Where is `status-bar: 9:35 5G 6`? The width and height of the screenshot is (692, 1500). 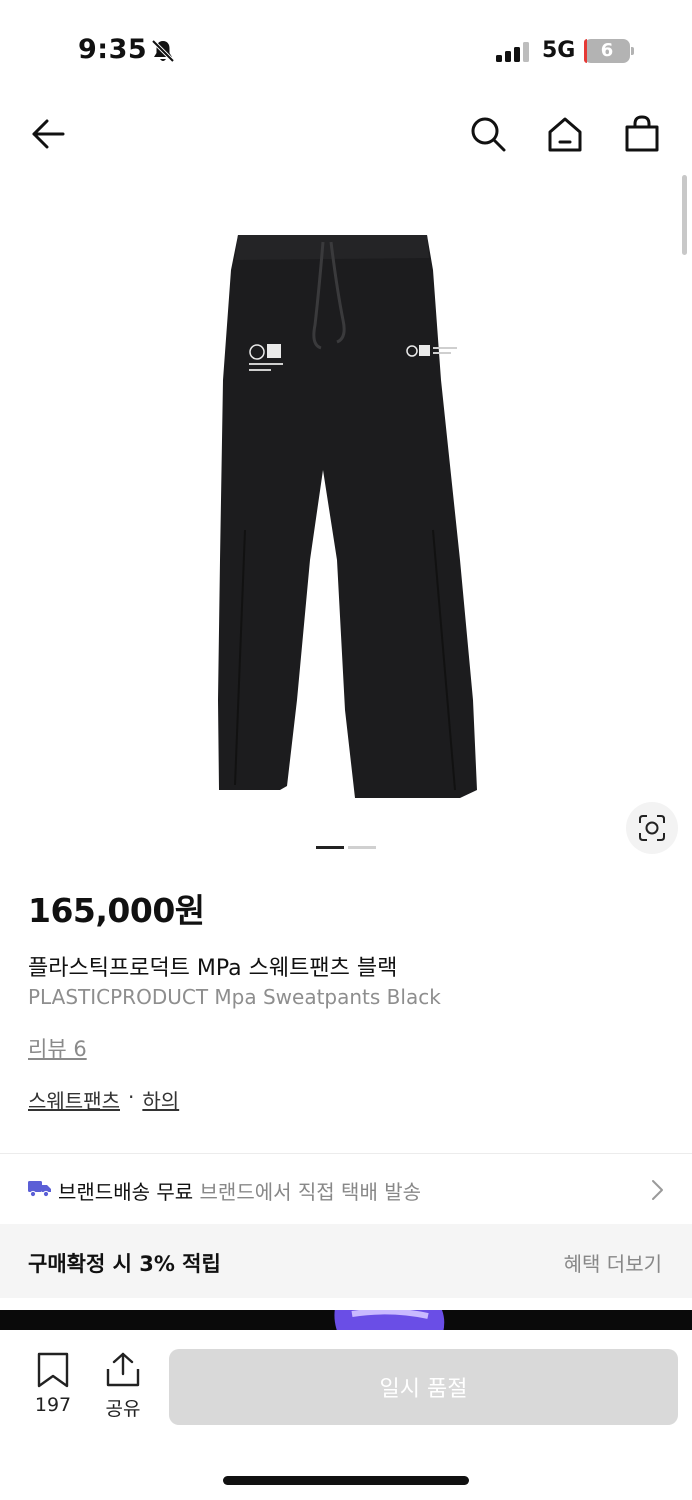 status-bar: 9:35 5G 6 is located at coordinates (346, 50).